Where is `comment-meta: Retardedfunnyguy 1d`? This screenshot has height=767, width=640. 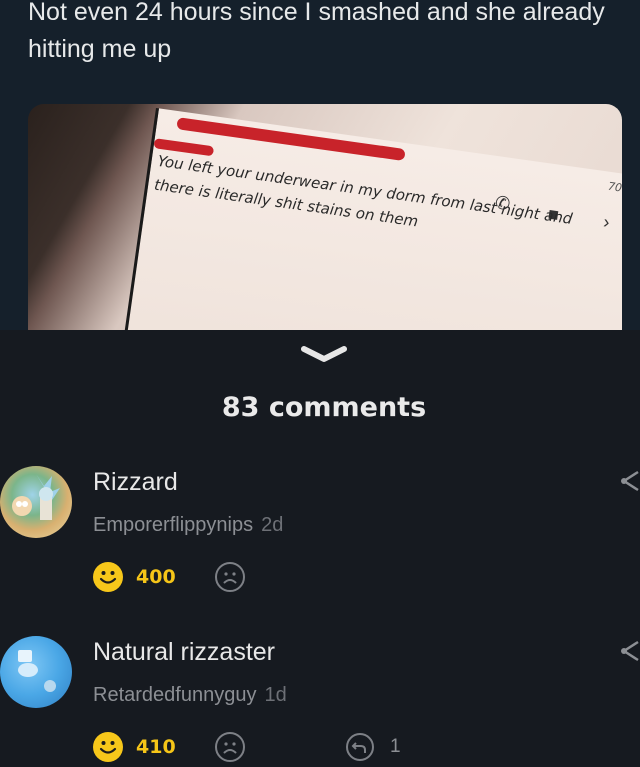 comment-meta: Retardedfunnyguy 1d is located at coordinates (190, 695).